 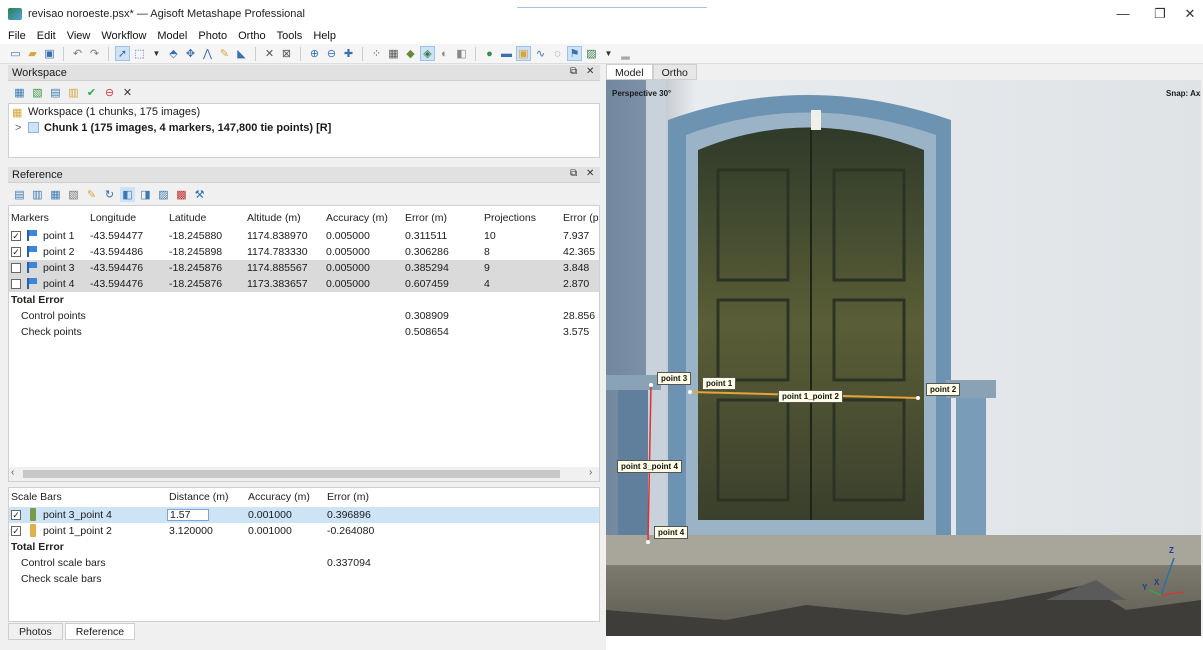 What do you see at coordinates (127, 92) in the screenshot?
I see `remove-item-icon: ✕` at bounding box center [127, 92].